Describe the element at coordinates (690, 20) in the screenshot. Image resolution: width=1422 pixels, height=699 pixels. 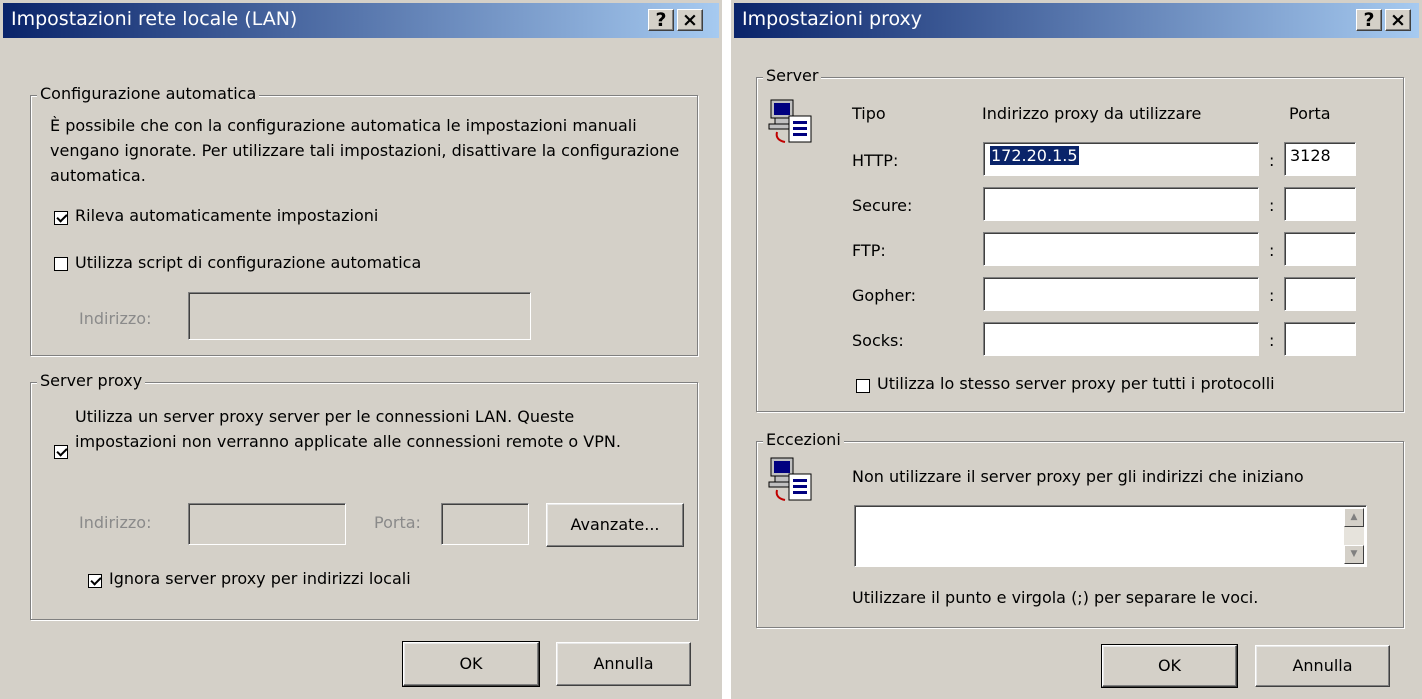
I see `lan-close-button: ×` at that location.